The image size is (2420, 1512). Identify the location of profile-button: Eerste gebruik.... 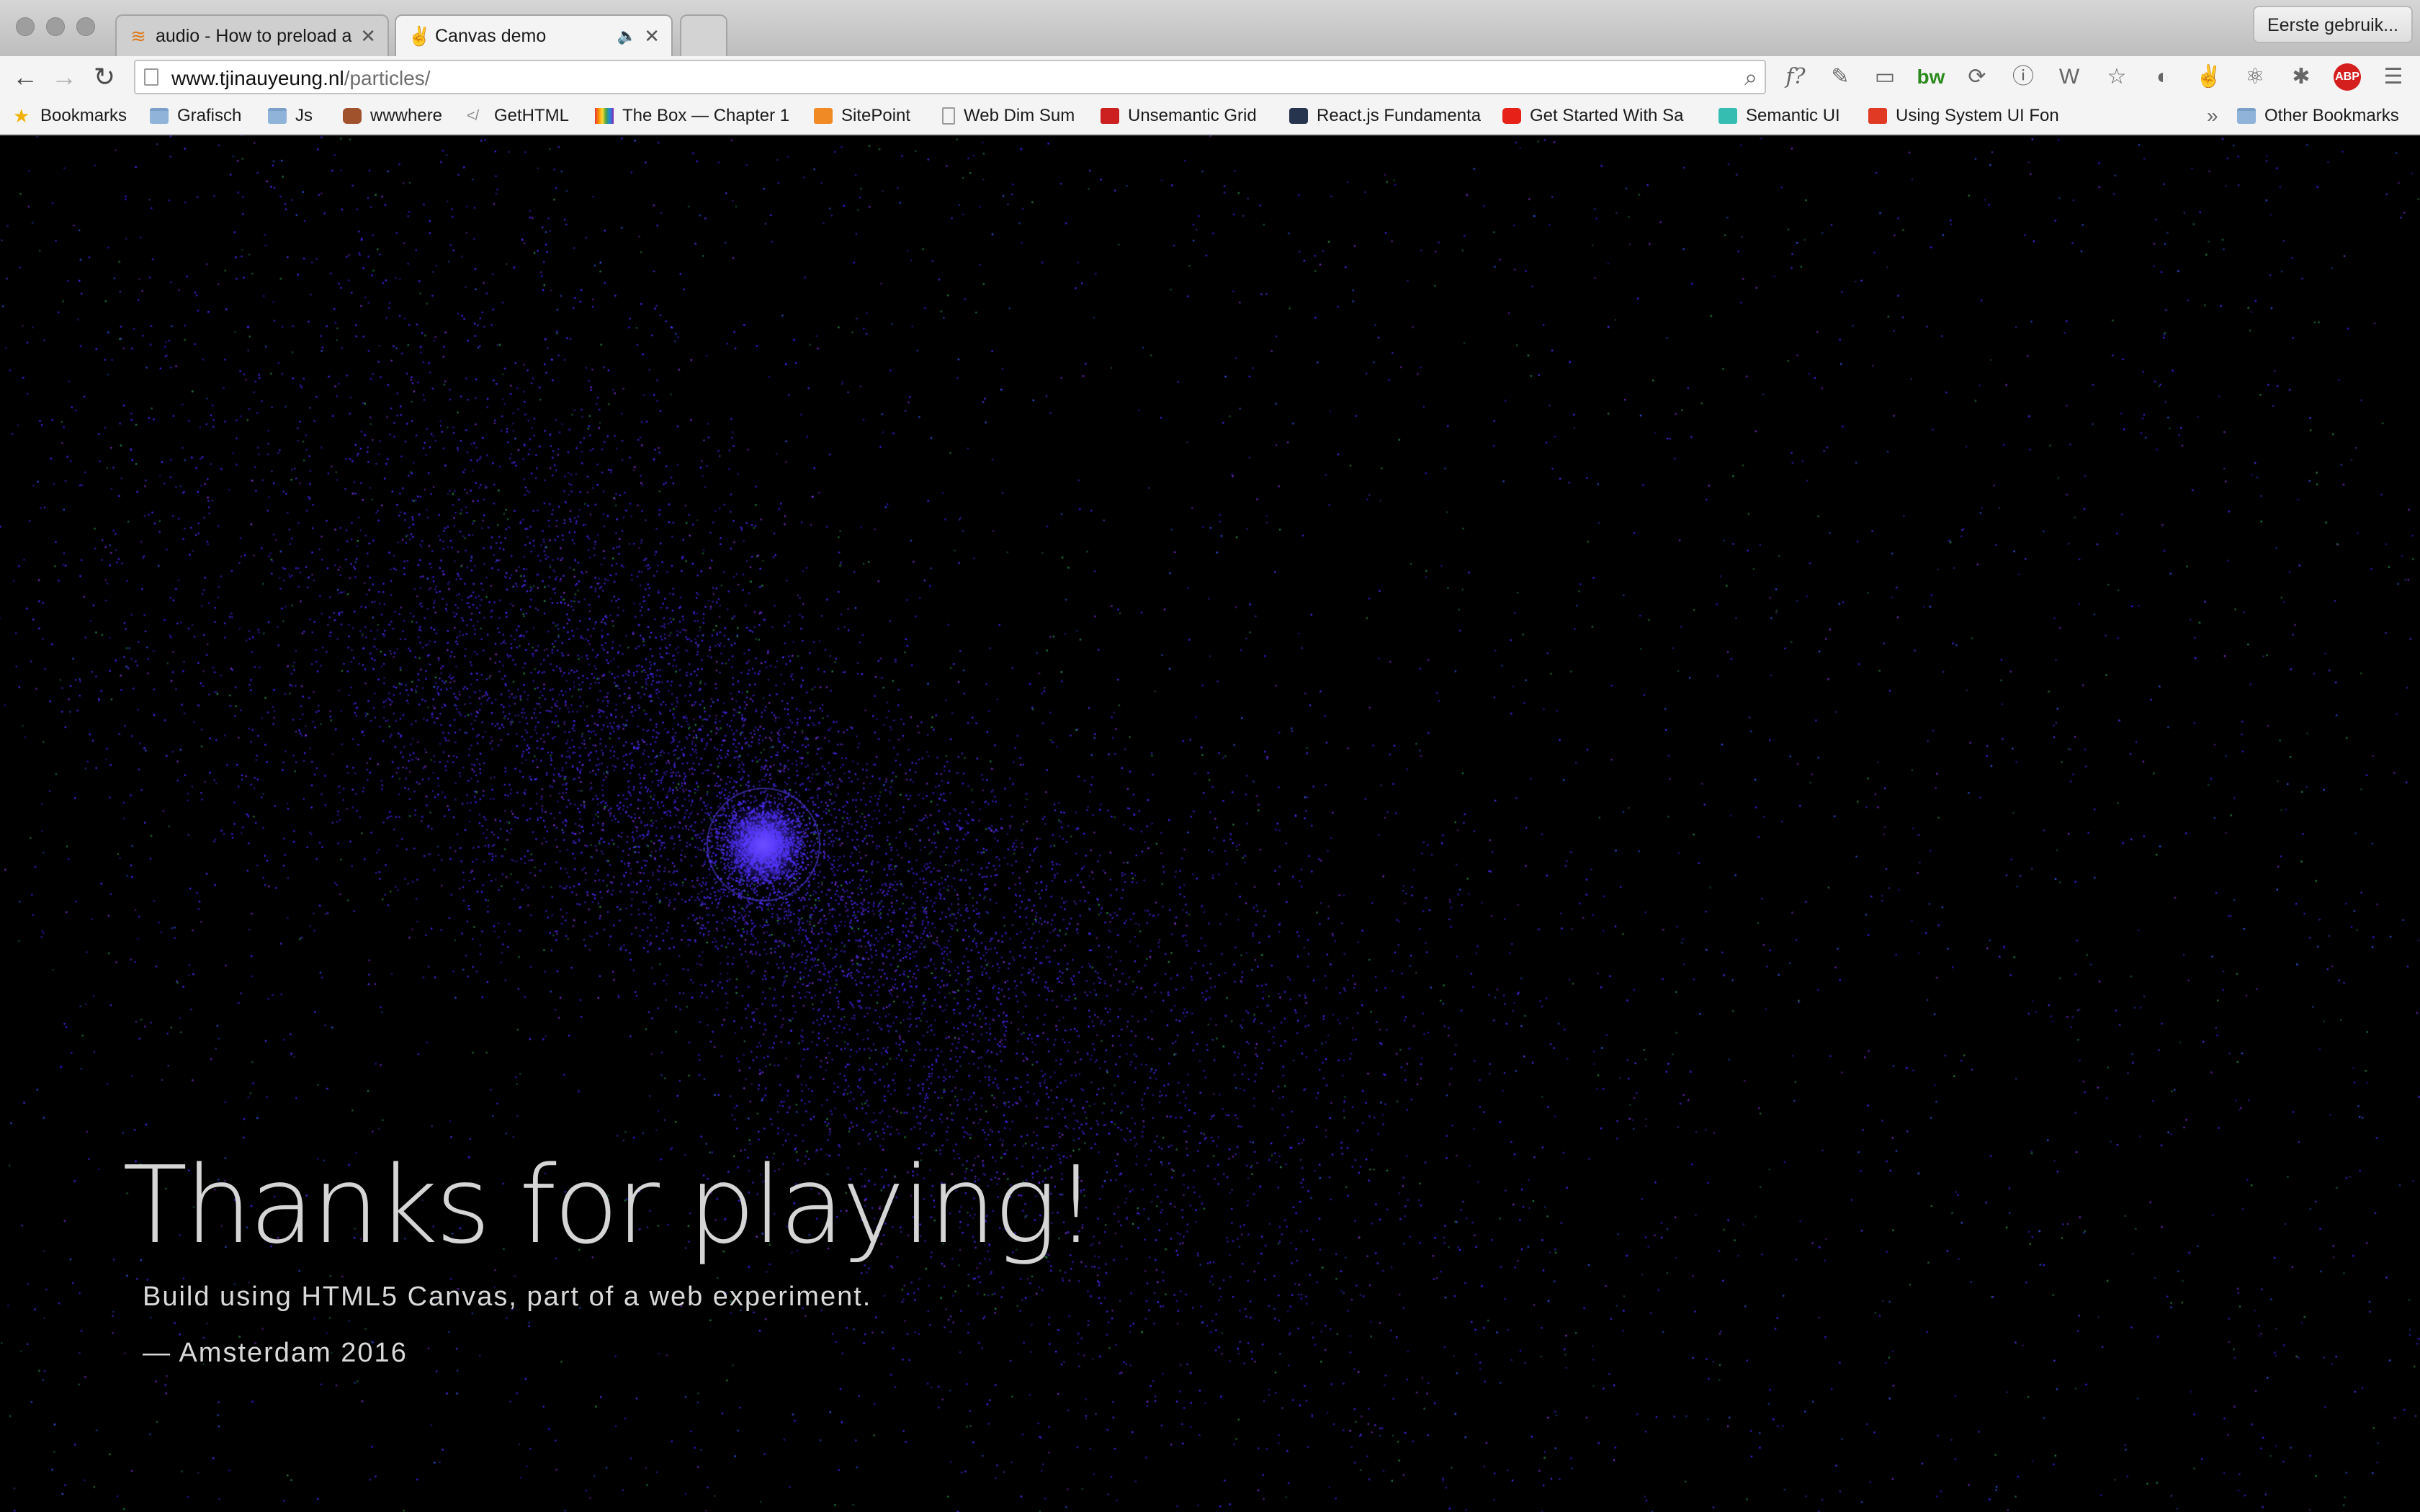
(2332, 24).